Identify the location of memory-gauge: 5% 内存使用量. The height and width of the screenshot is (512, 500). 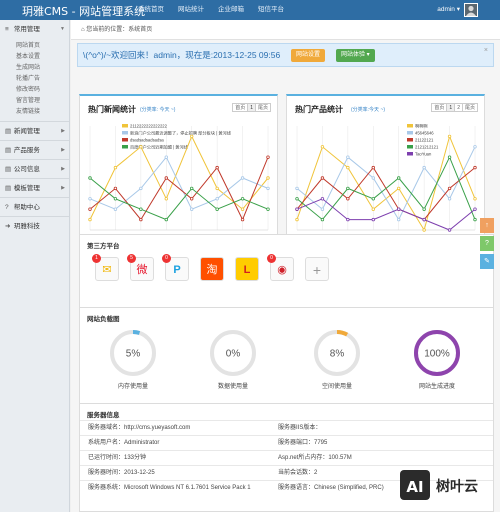
(133, 359).